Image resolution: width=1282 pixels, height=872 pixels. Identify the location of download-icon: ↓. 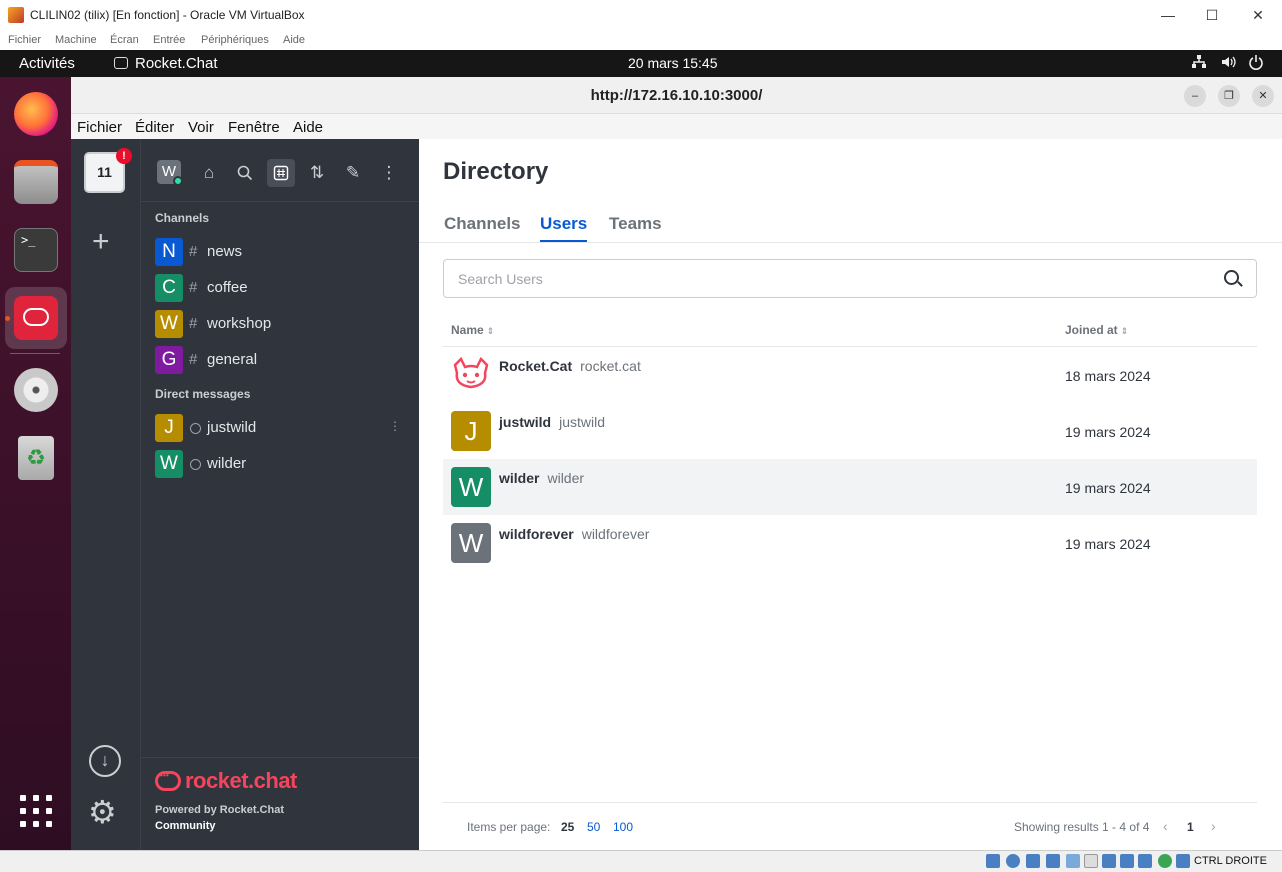
(105, 761).